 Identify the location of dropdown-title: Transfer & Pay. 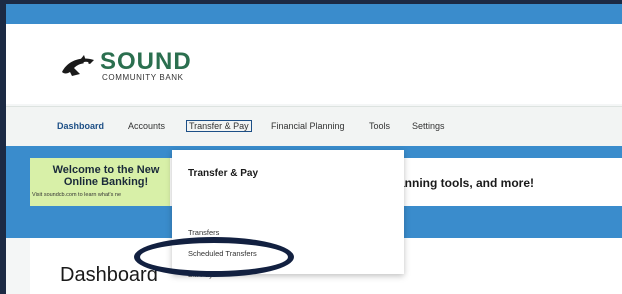
(223, 173).